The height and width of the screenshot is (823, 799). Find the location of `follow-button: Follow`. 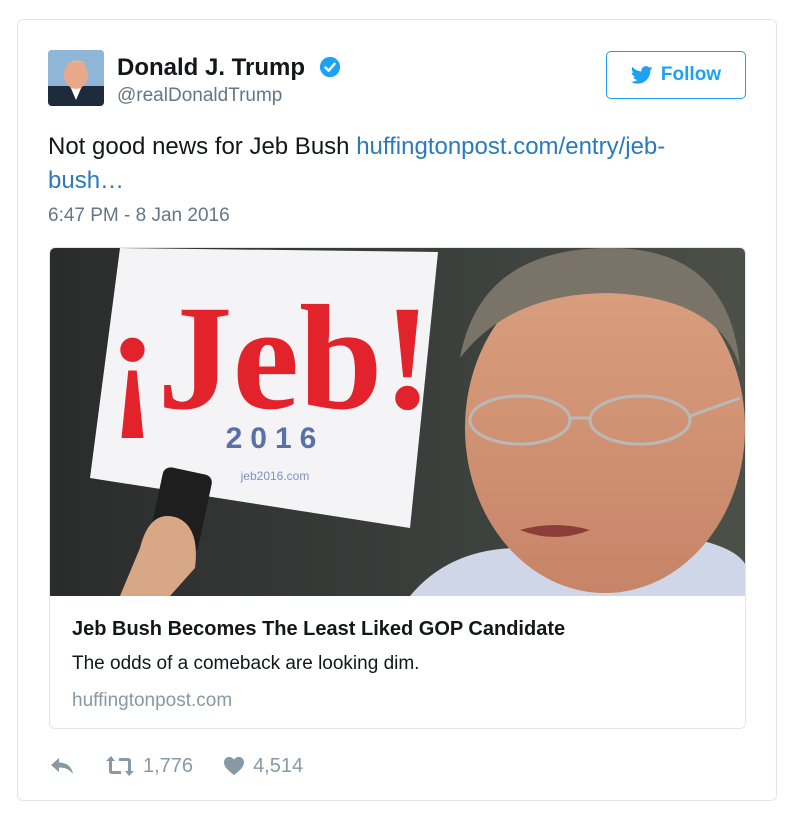

follow-button: Follow is located at coordinates (676, 75).